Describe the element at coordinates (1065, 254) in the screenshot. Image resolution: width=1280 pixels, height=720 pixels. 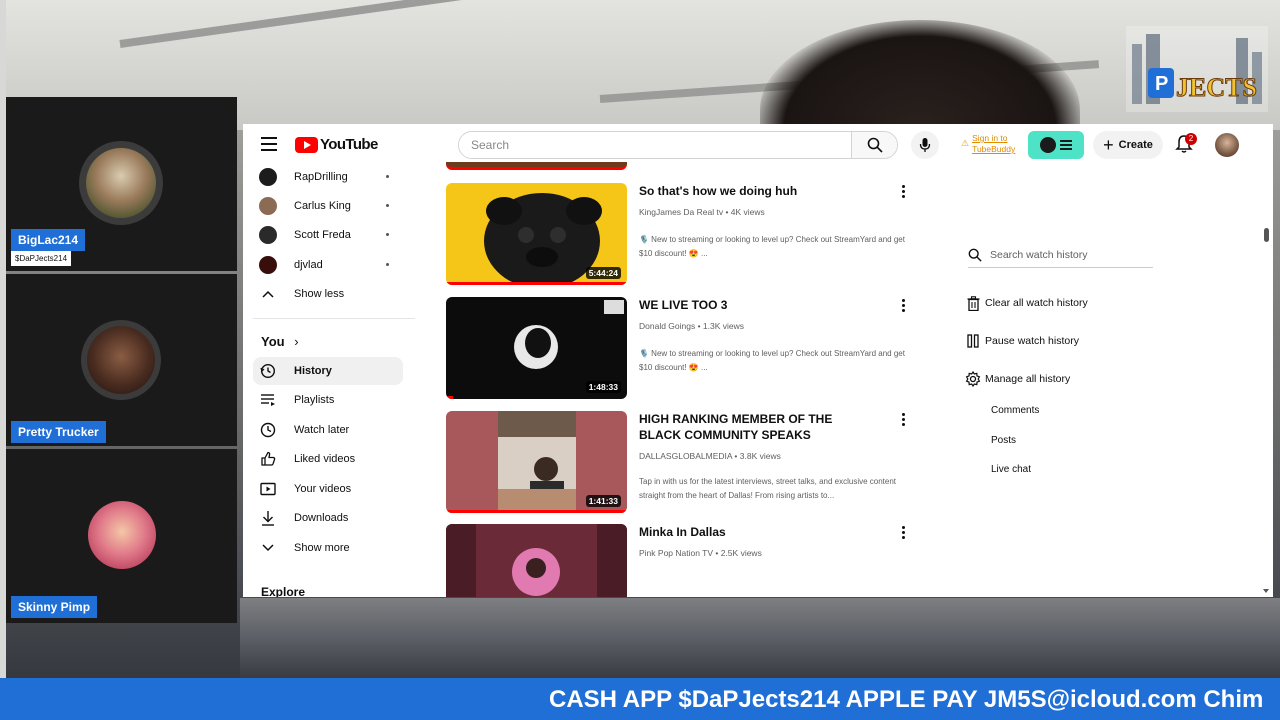
I see `history-search-input` at that location.